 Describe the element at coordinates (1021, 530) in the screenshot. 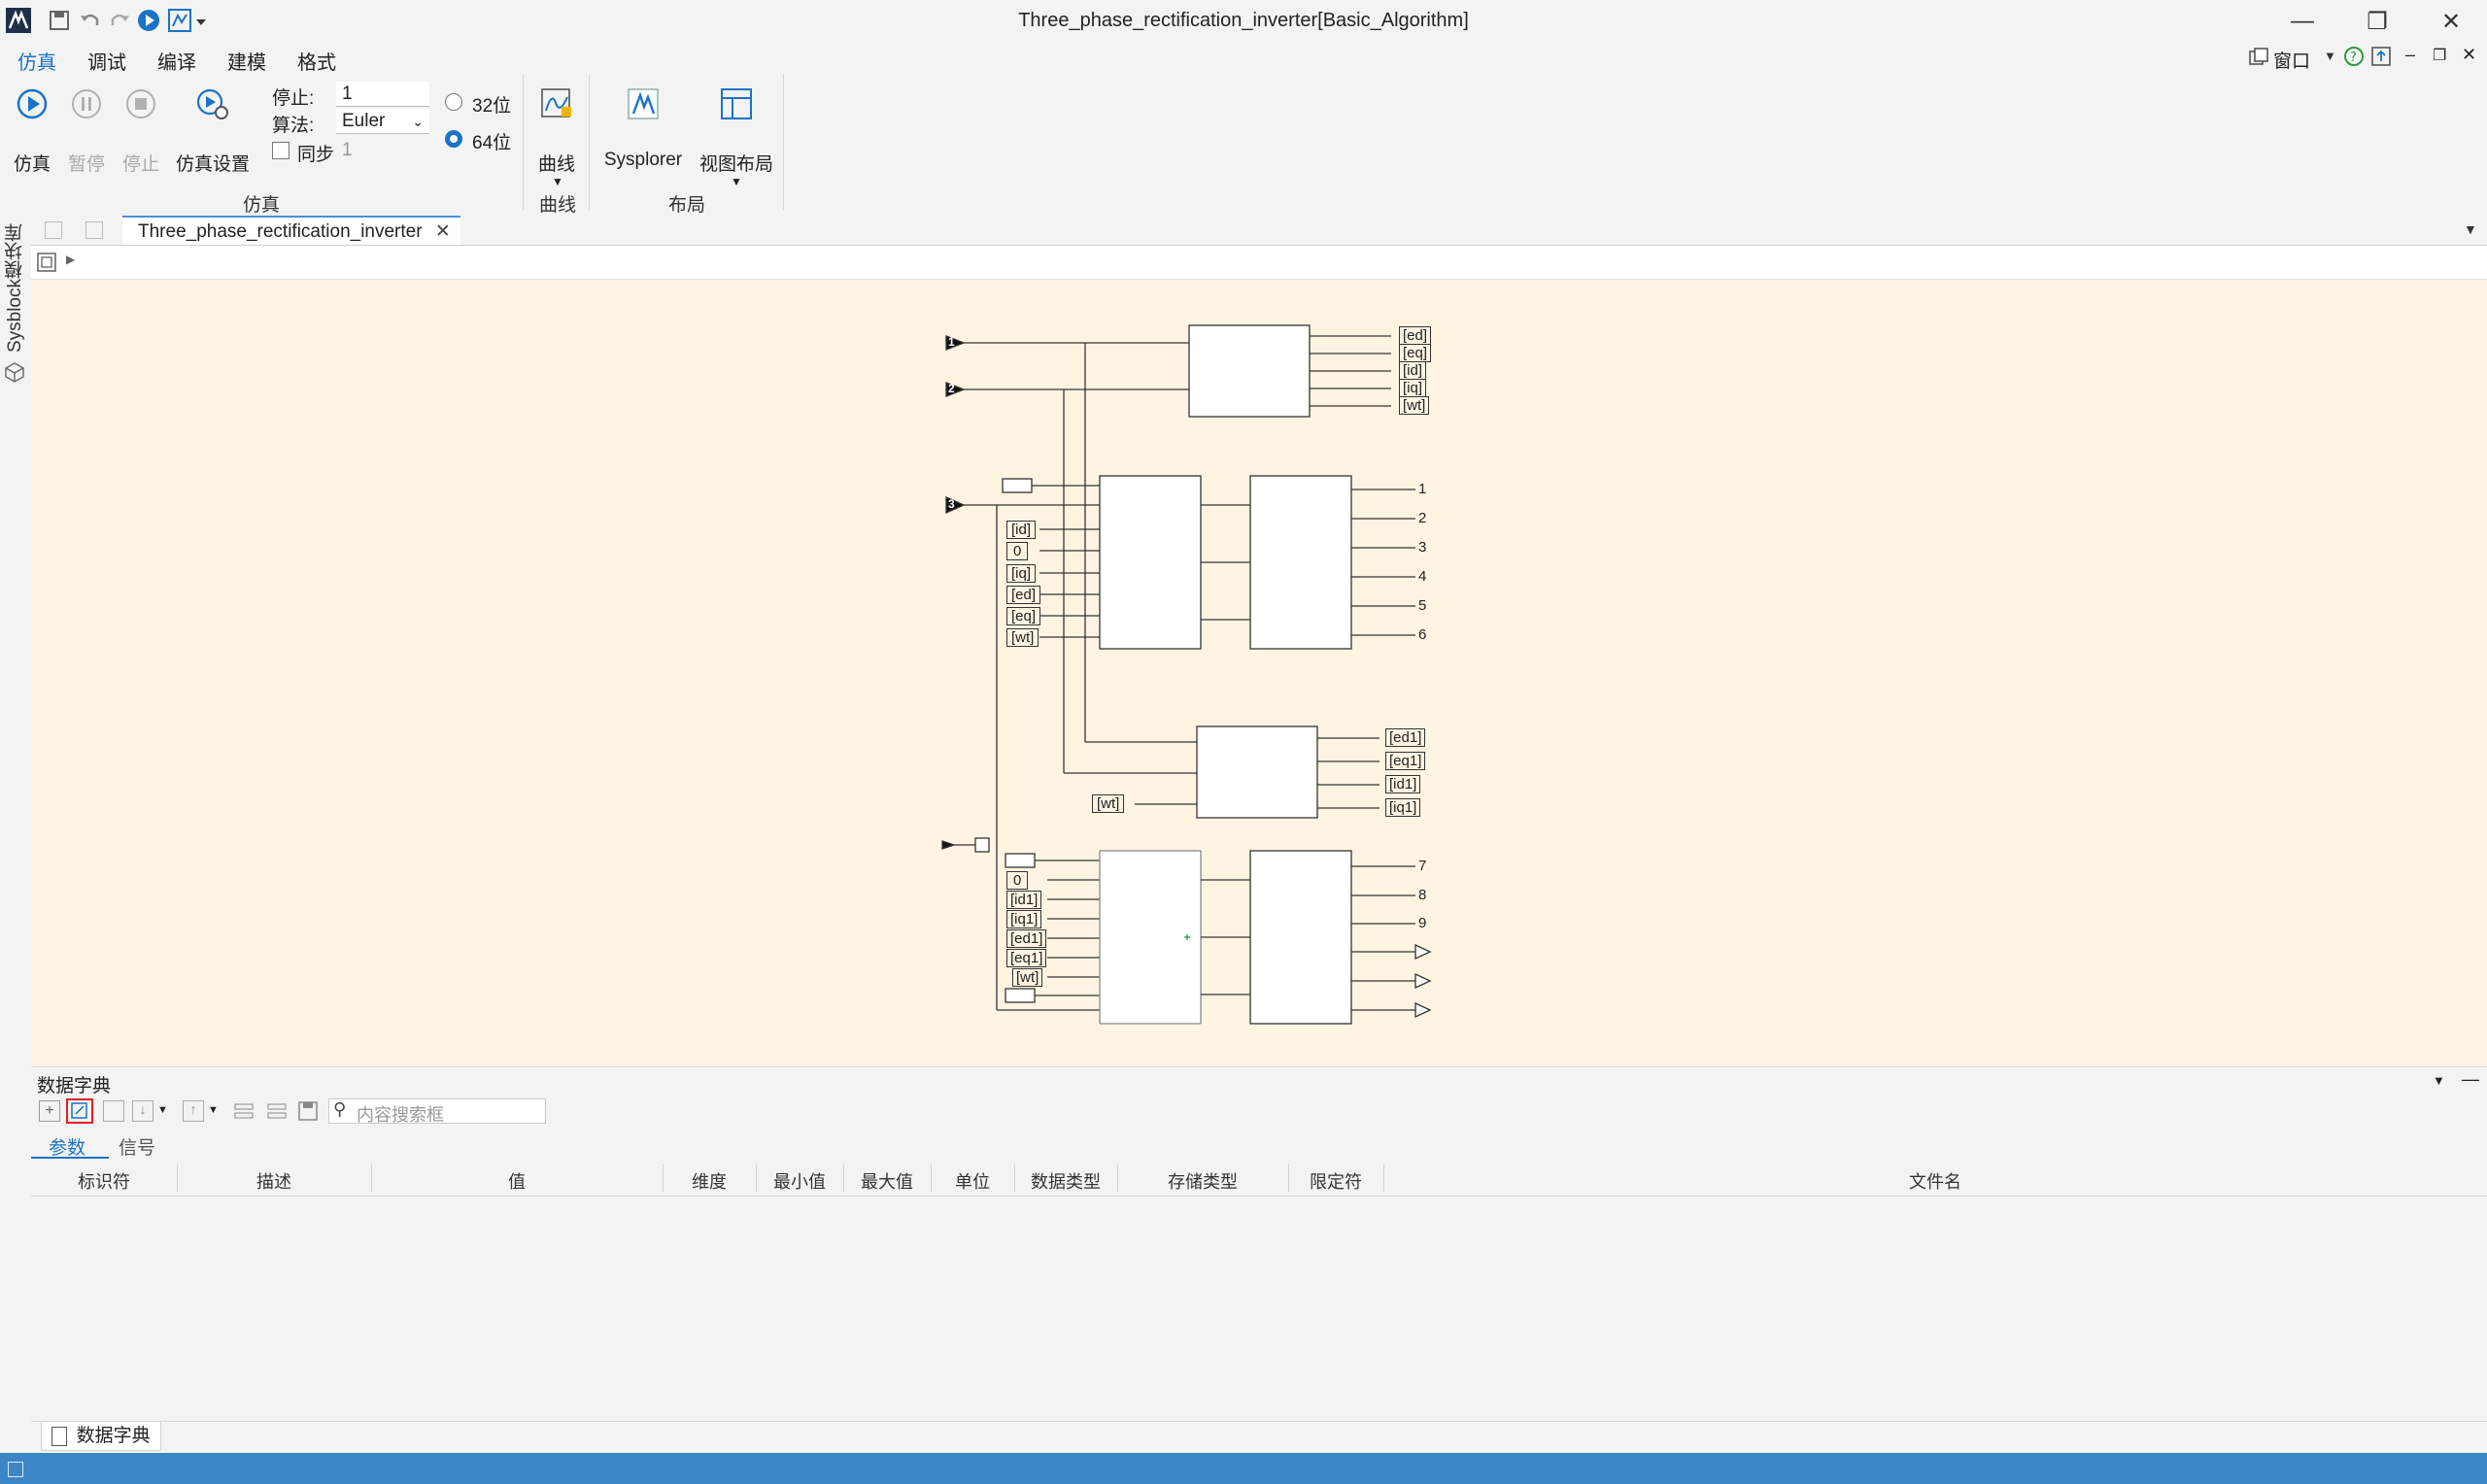

I see `from-id: [id]` at that location.